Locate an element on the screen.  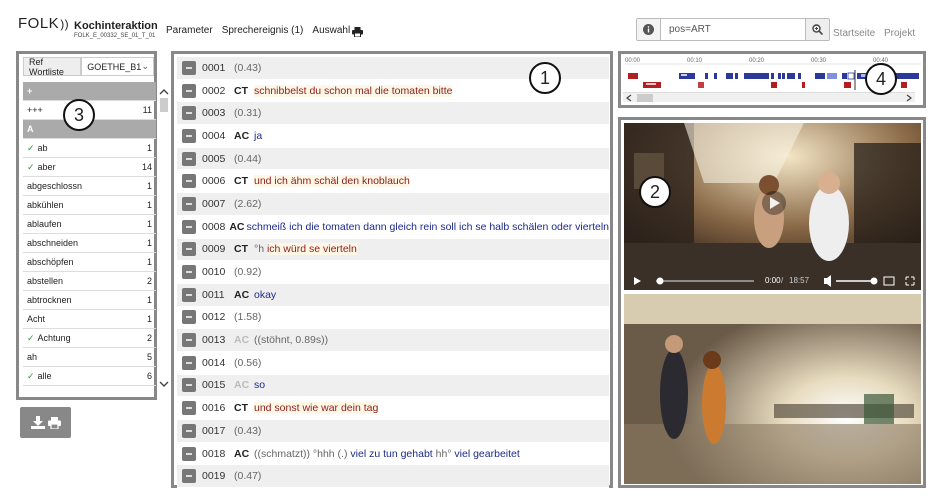
search-input is located at coordinates (733, 29).